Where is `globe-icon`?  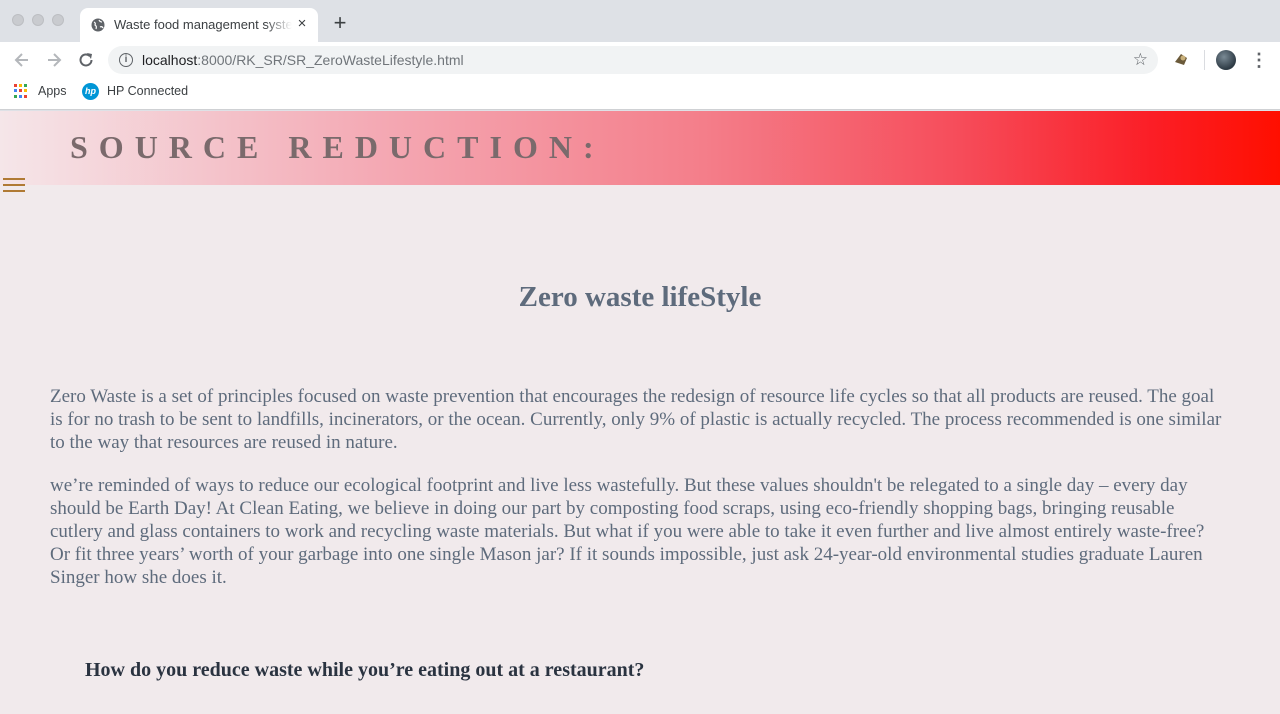
globe-icon is located at coordinates (98, 25).